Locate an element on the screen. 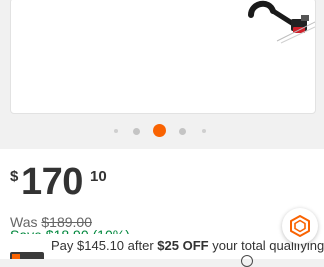 This screenshot has height=267, width=324. promo-middle: after is located at coordinates (140, 245).